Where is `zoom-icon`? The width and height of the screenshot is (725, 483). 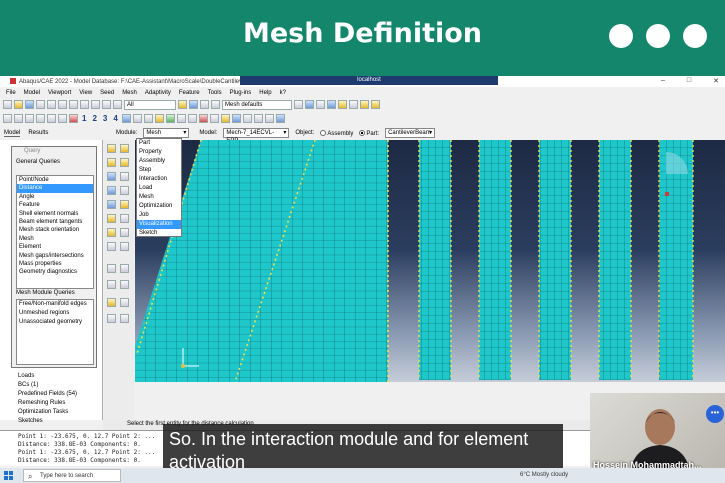 zoom-icon is located at coordinates (73, 104).